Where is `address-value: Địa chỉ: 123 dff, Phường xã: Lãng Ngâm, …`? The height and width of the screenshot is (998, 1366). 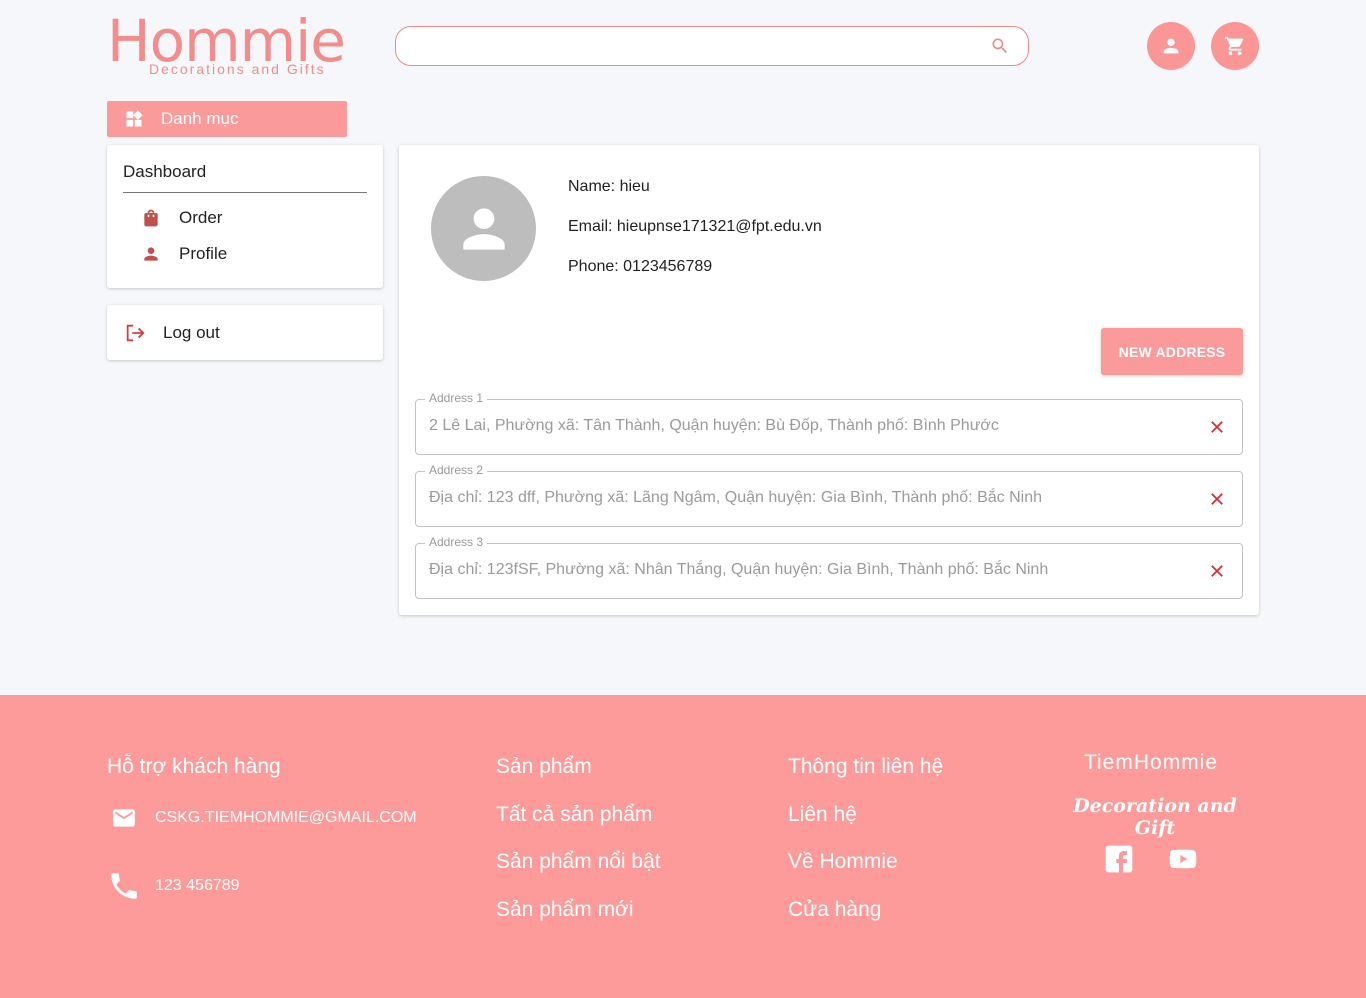 address-value: Địa chỉ: 123 dff, Phường xã: Lãng Ngâm, … is located at coordinates (735, 498).